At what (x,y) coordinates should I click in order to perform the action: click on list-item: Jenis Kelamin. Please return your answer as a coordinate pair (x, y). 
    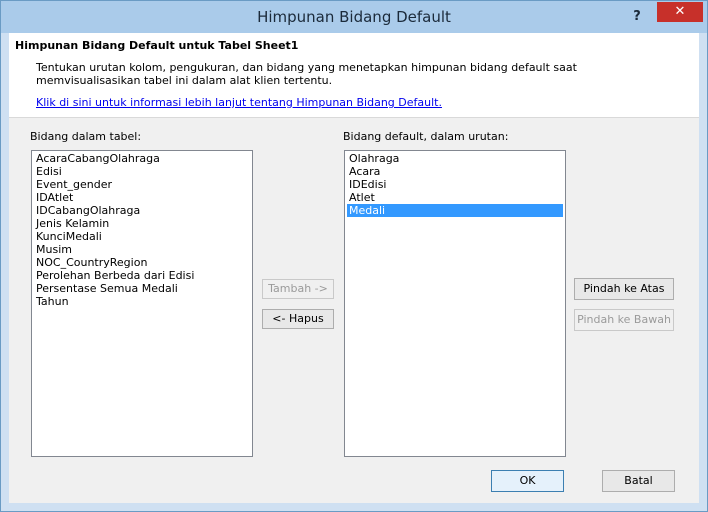
    Looking at the image, I should click on (142, 223).